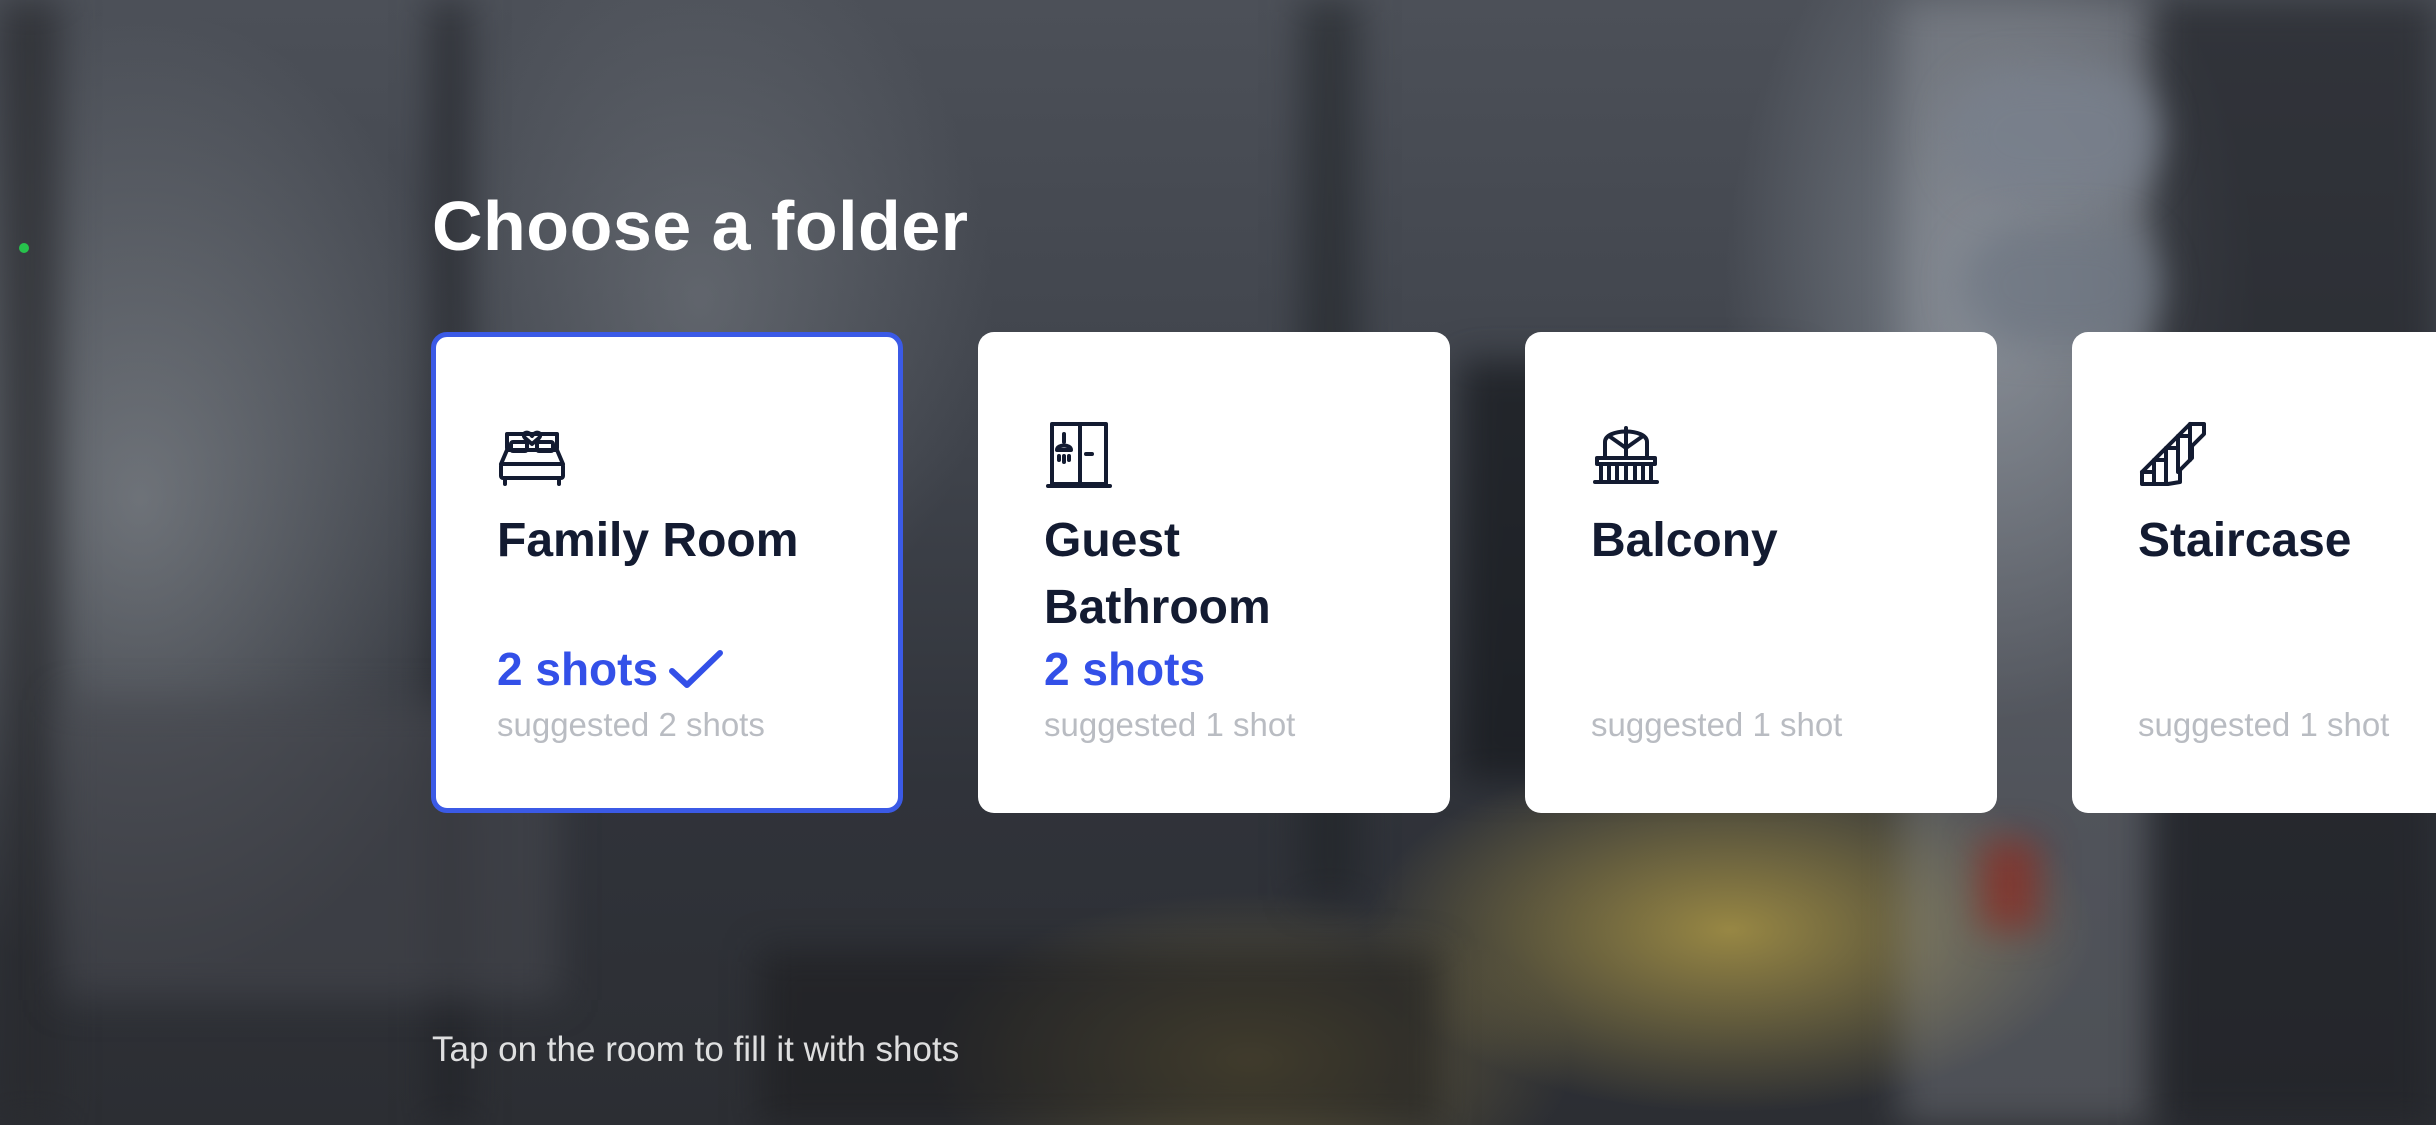  Describe the element at coordinates (696, 669) in the screenshot. I see `checkmark-icon` at that location.